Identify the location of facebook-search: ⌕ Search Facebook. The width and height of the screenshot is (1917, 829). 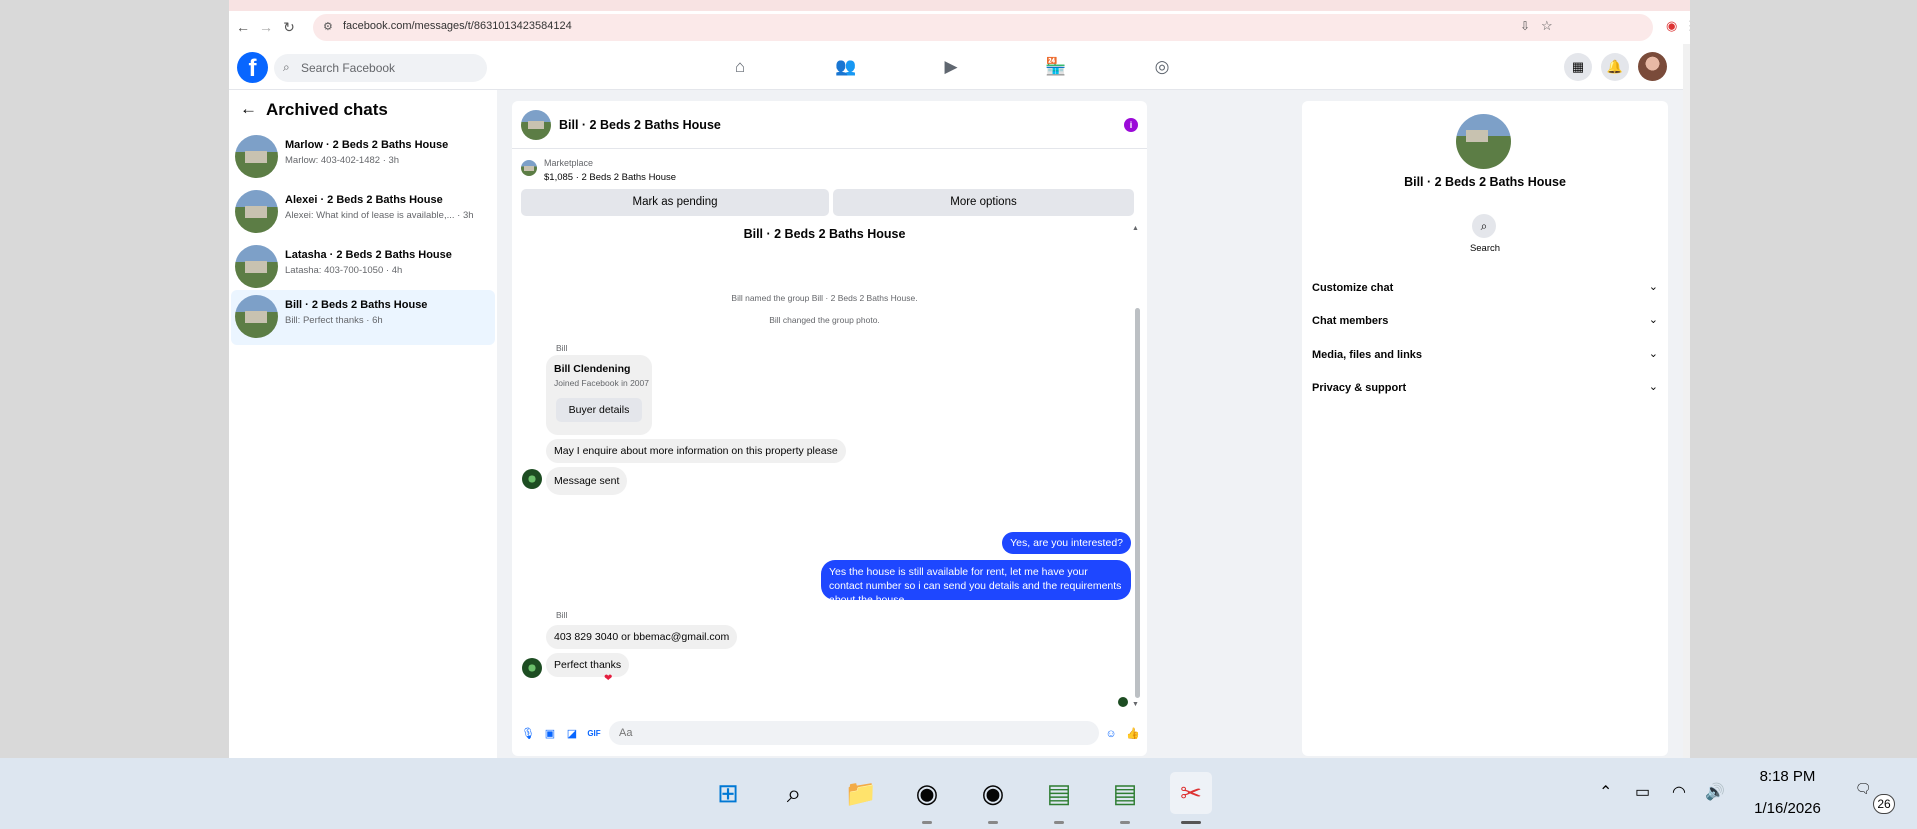
(380, 68).